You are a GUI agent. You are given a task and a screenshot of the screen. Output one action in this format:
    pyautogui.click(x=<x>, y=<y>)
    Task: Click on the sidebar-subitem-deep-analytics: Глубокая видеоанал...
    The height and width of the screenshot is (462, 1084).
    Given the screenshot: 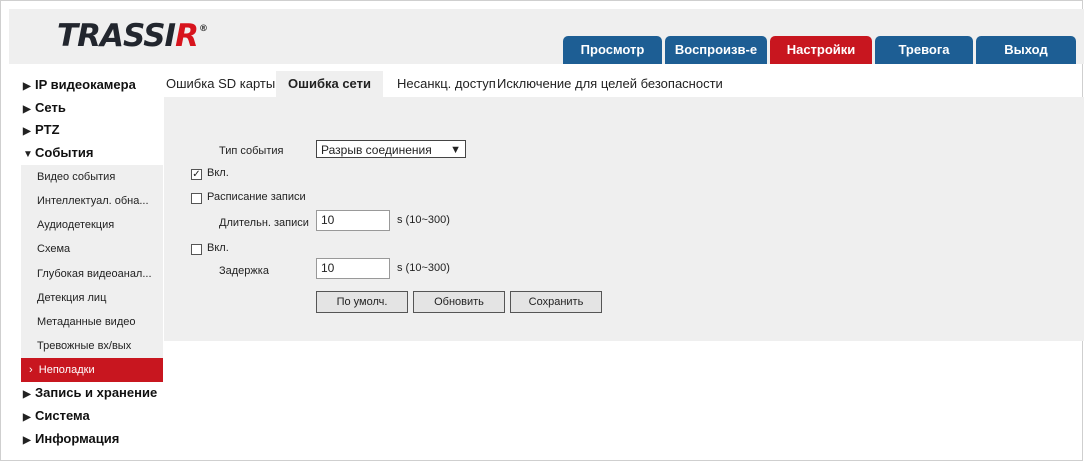 What is the action you would take?
    pyautogui.click(x=92, y=274)
    